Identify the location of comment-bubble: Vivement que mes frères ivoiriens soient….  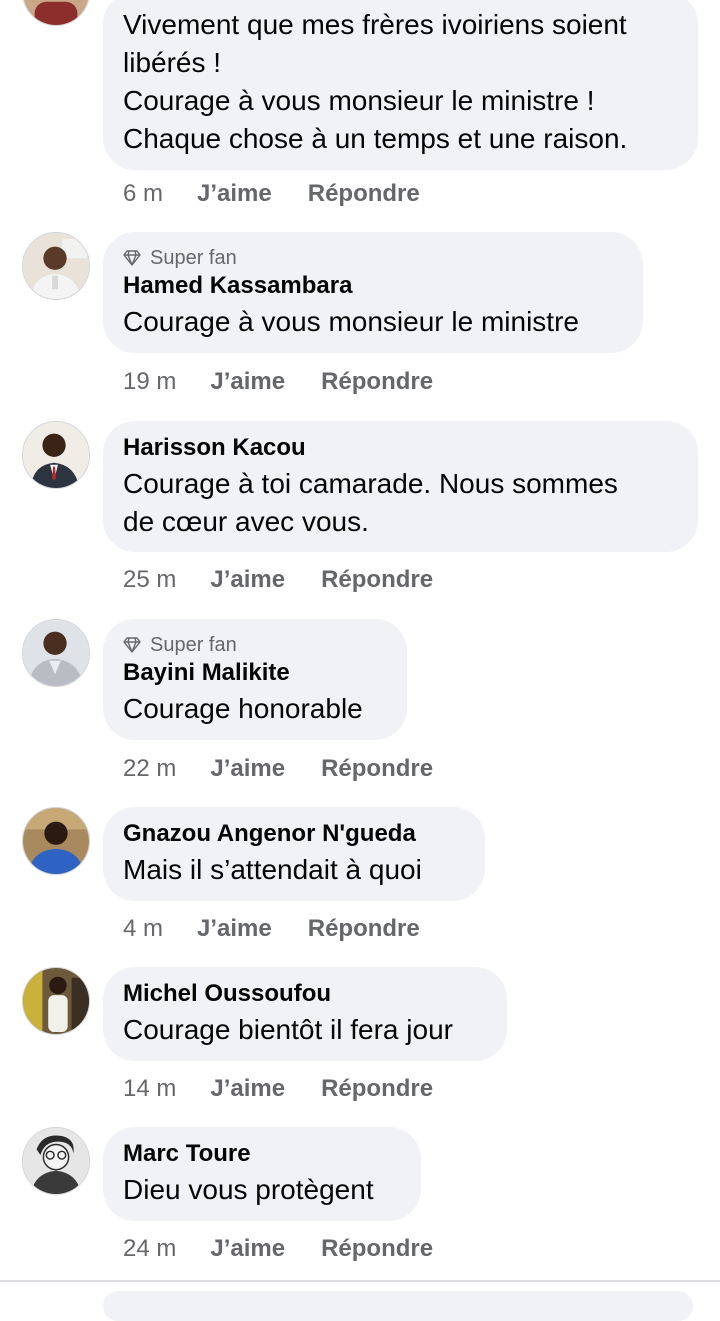
(400, 85).